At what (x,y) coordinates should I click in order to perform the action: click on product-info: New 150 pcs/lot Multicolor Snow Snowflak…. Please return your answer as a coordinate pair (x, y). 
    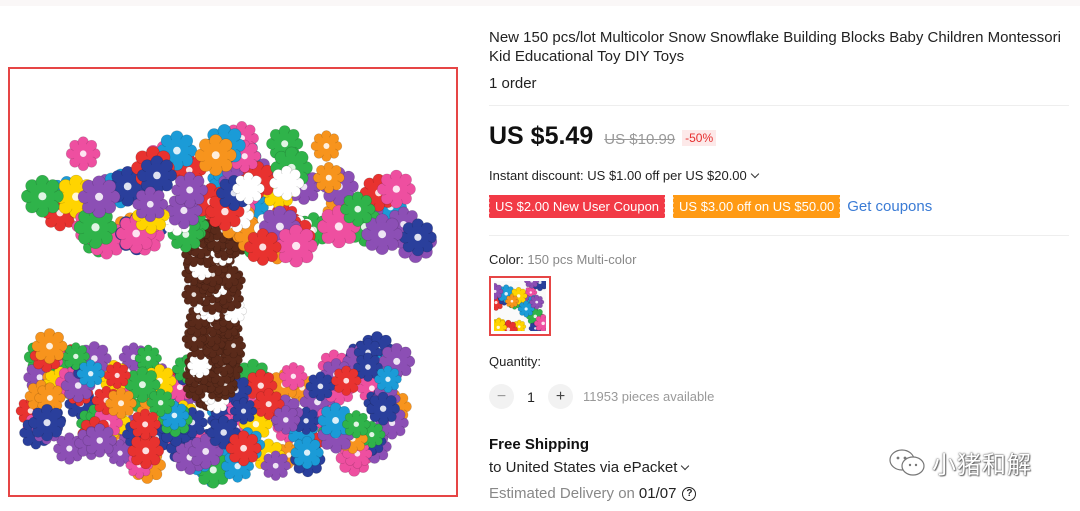
    Looking at the image, I should click on (781, 60).